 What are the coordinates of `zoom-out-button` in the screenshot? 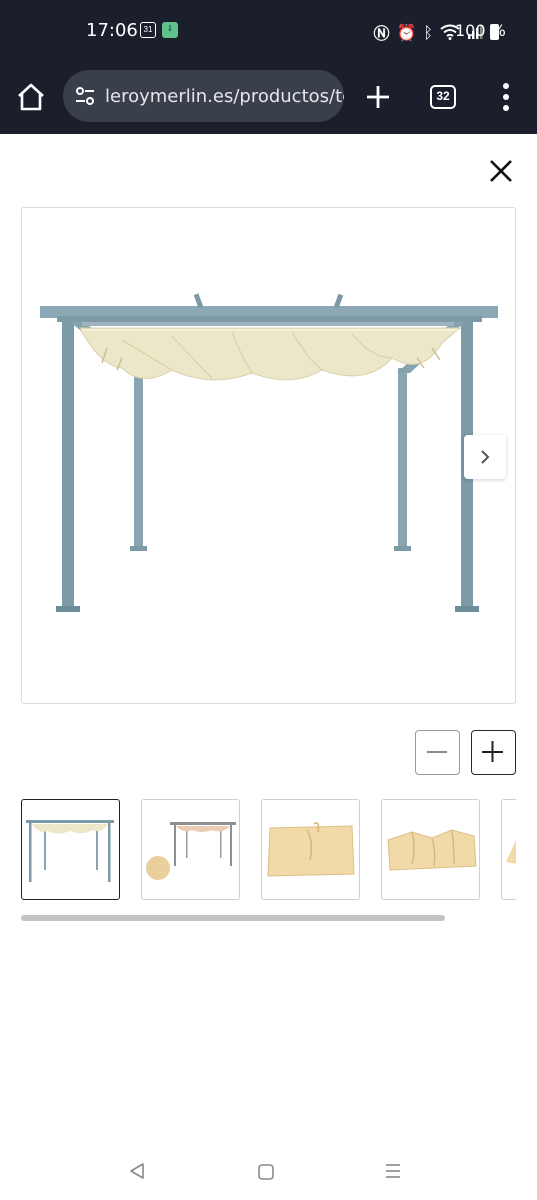 It's located at (437, 752).